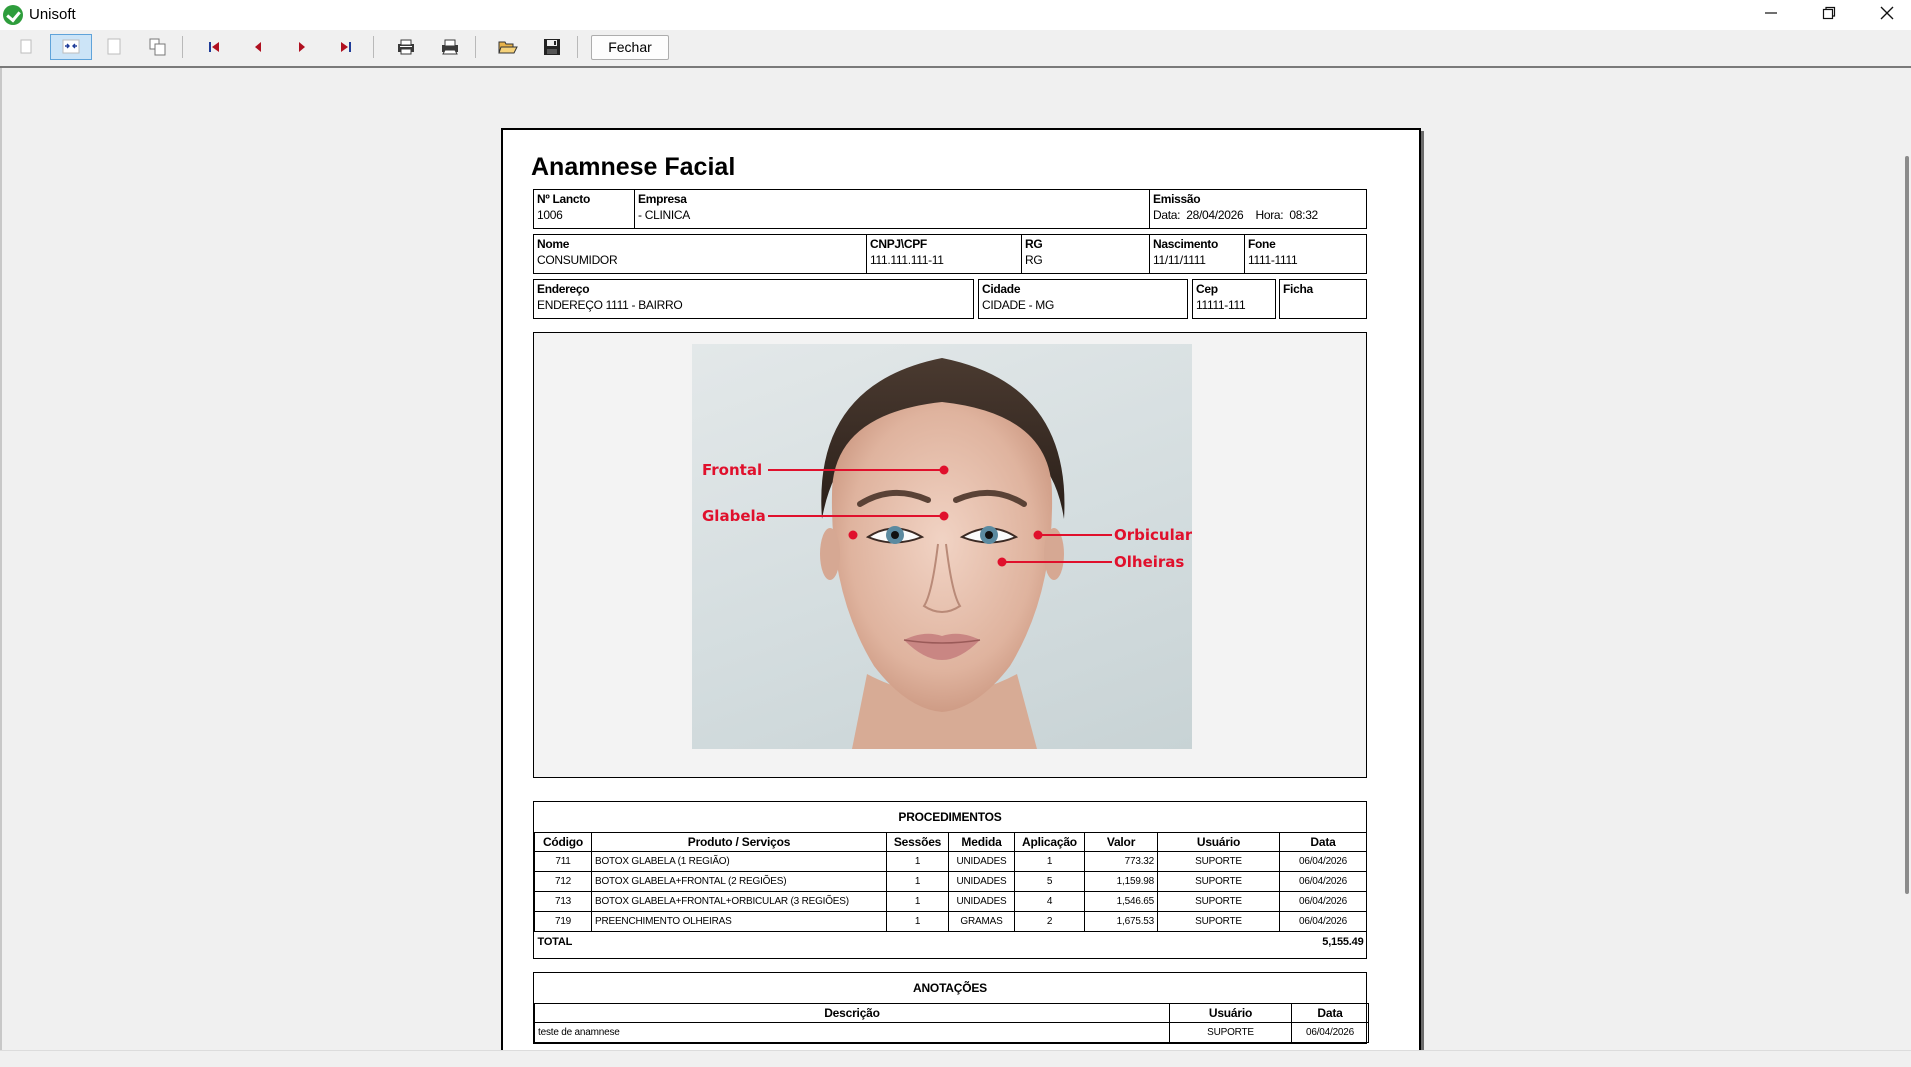 This screenshot has height=1067, width=1911. I want to click on cell-aplicacao: 5, so click(1049, 881).